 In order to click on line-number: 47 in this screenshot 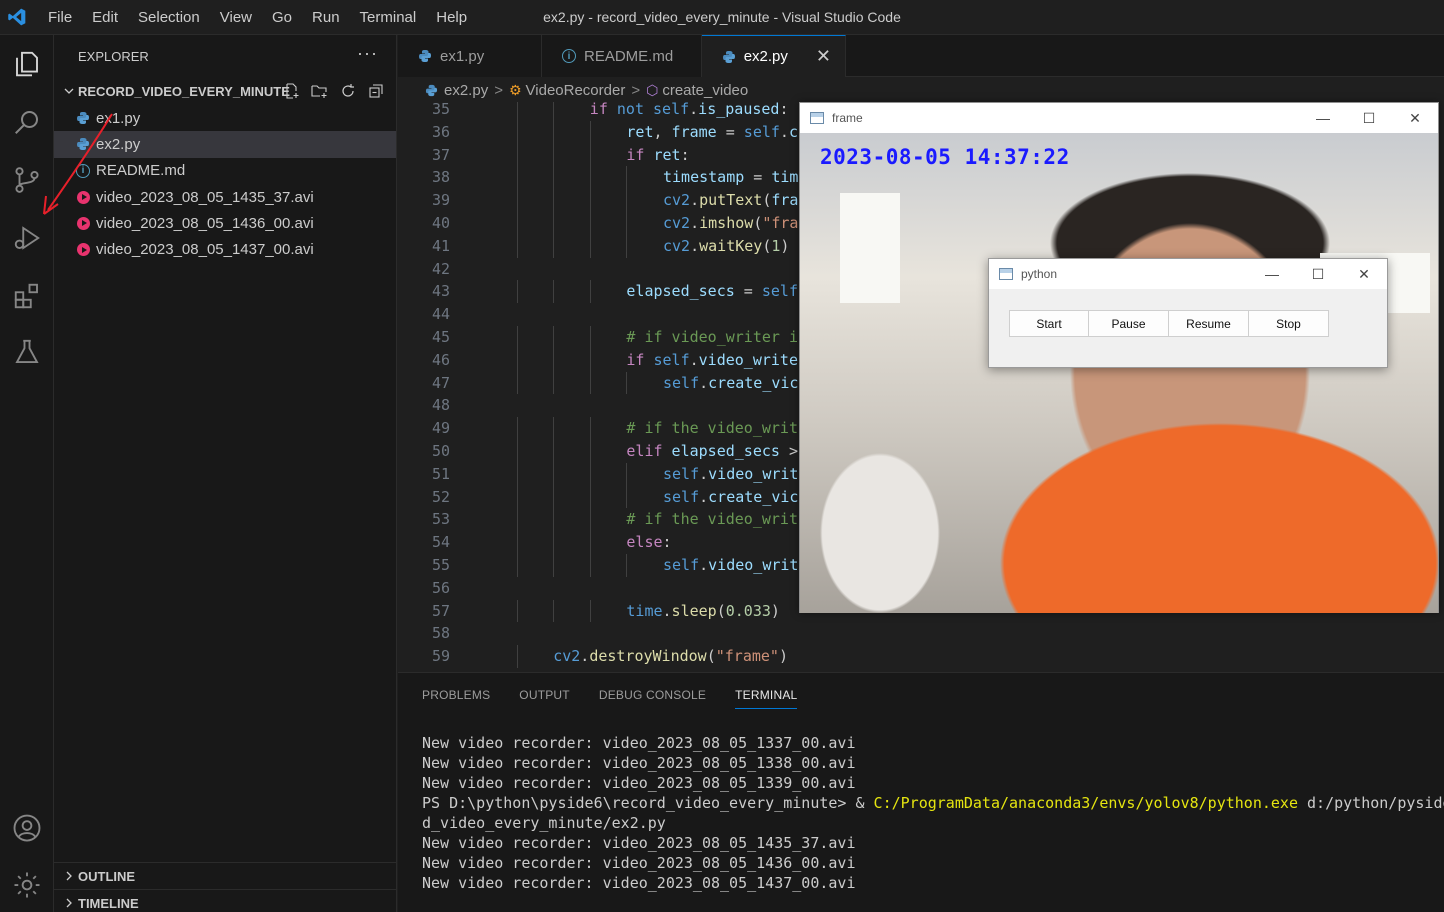, I will do `click(440, 382)`.